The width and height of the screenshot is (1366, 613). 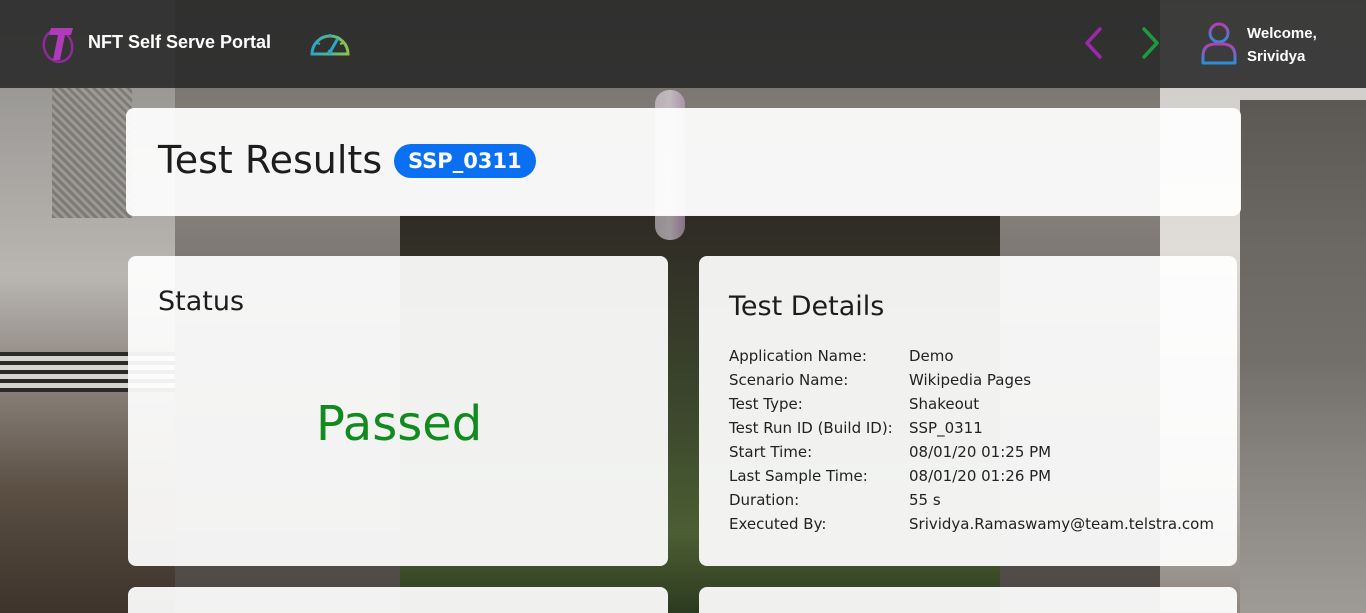 I want to click on detail-label: Test Run ID (Build ID):, so click(x=811, y=428).